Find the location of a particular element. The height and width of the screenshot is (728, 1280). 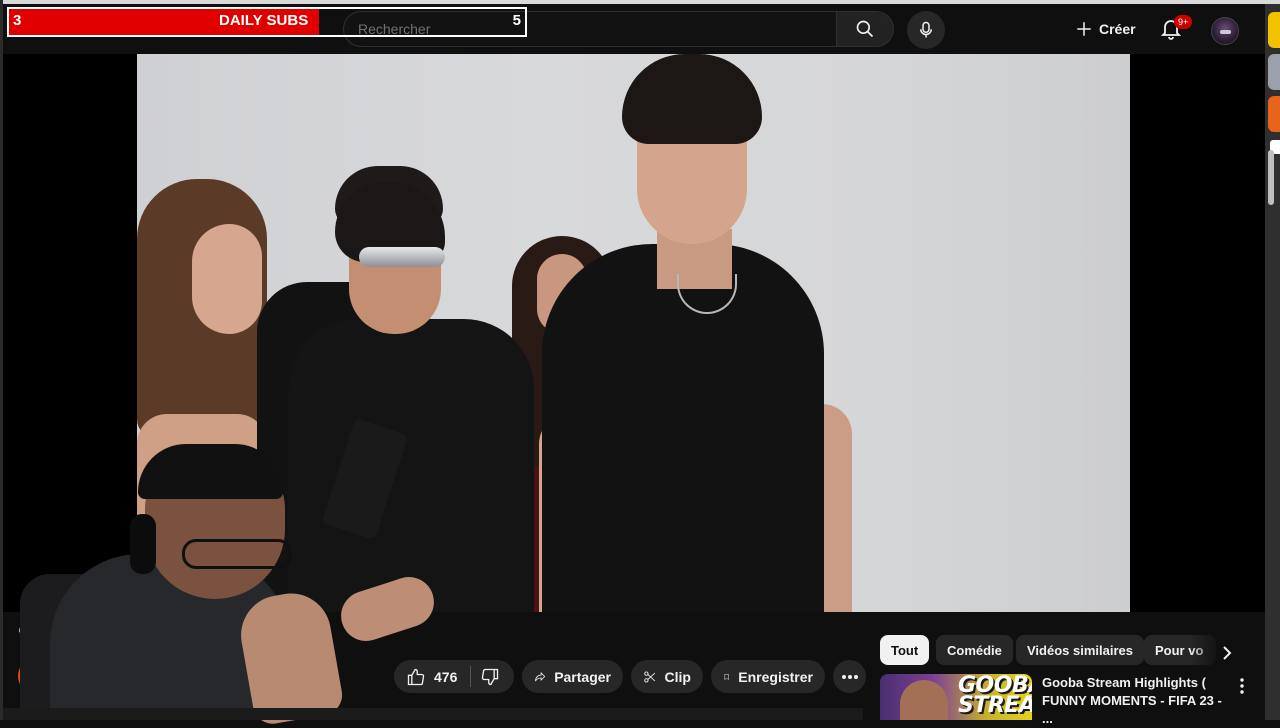

clip-button: Clip is located at coordinates (667, 676).